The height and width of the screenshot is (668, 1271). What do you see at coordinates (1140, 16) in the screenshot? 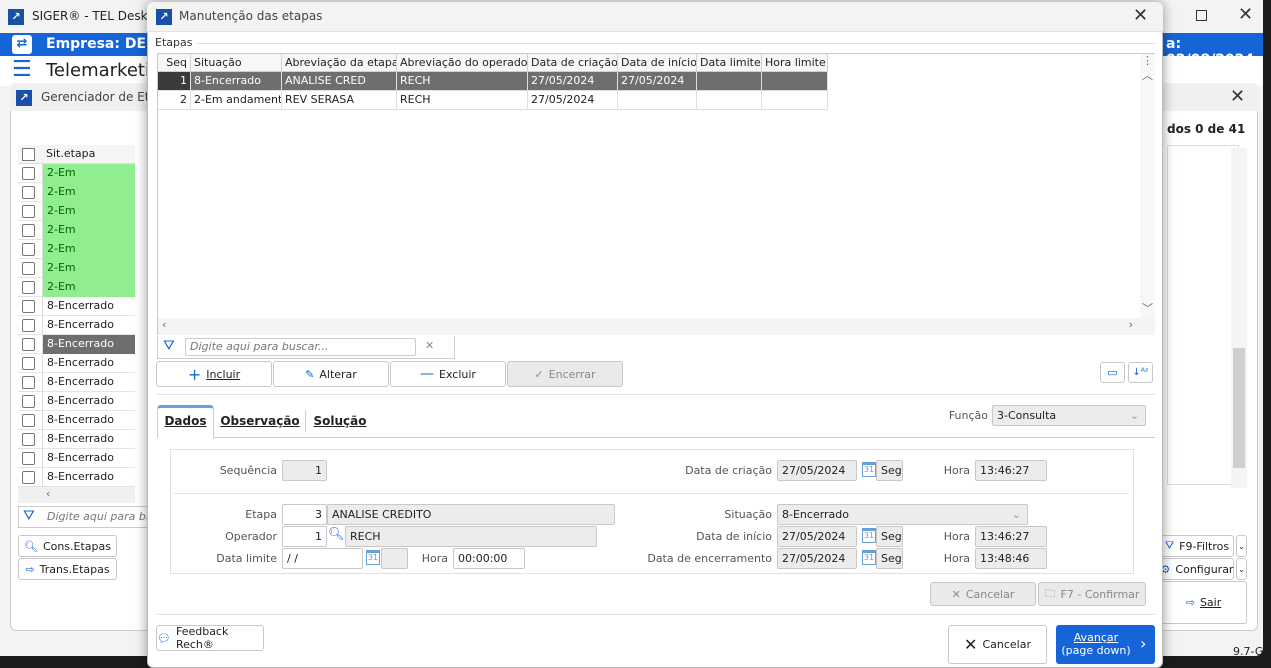
I see `close-dialog-button: ✕` at bounding box center [1140, 16].